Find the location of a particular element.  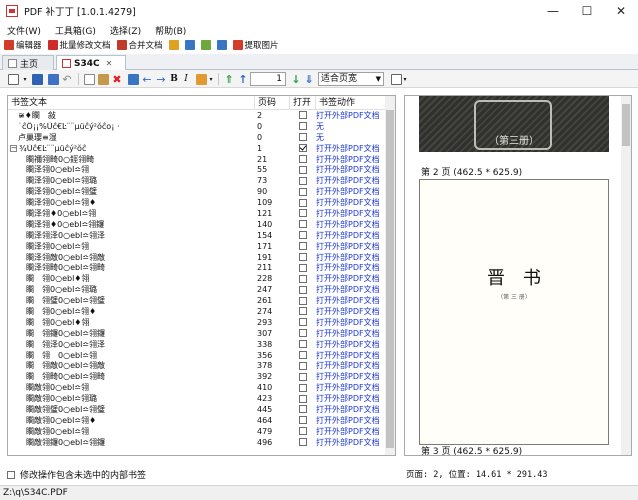

bookmark-page: 73 is located at coordinates (272, 180).